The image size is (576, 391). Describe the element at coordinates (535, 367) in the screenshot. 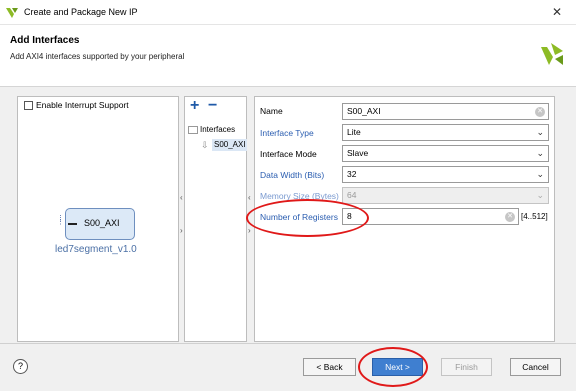

I see `cancel-button: Cancel` at that location.